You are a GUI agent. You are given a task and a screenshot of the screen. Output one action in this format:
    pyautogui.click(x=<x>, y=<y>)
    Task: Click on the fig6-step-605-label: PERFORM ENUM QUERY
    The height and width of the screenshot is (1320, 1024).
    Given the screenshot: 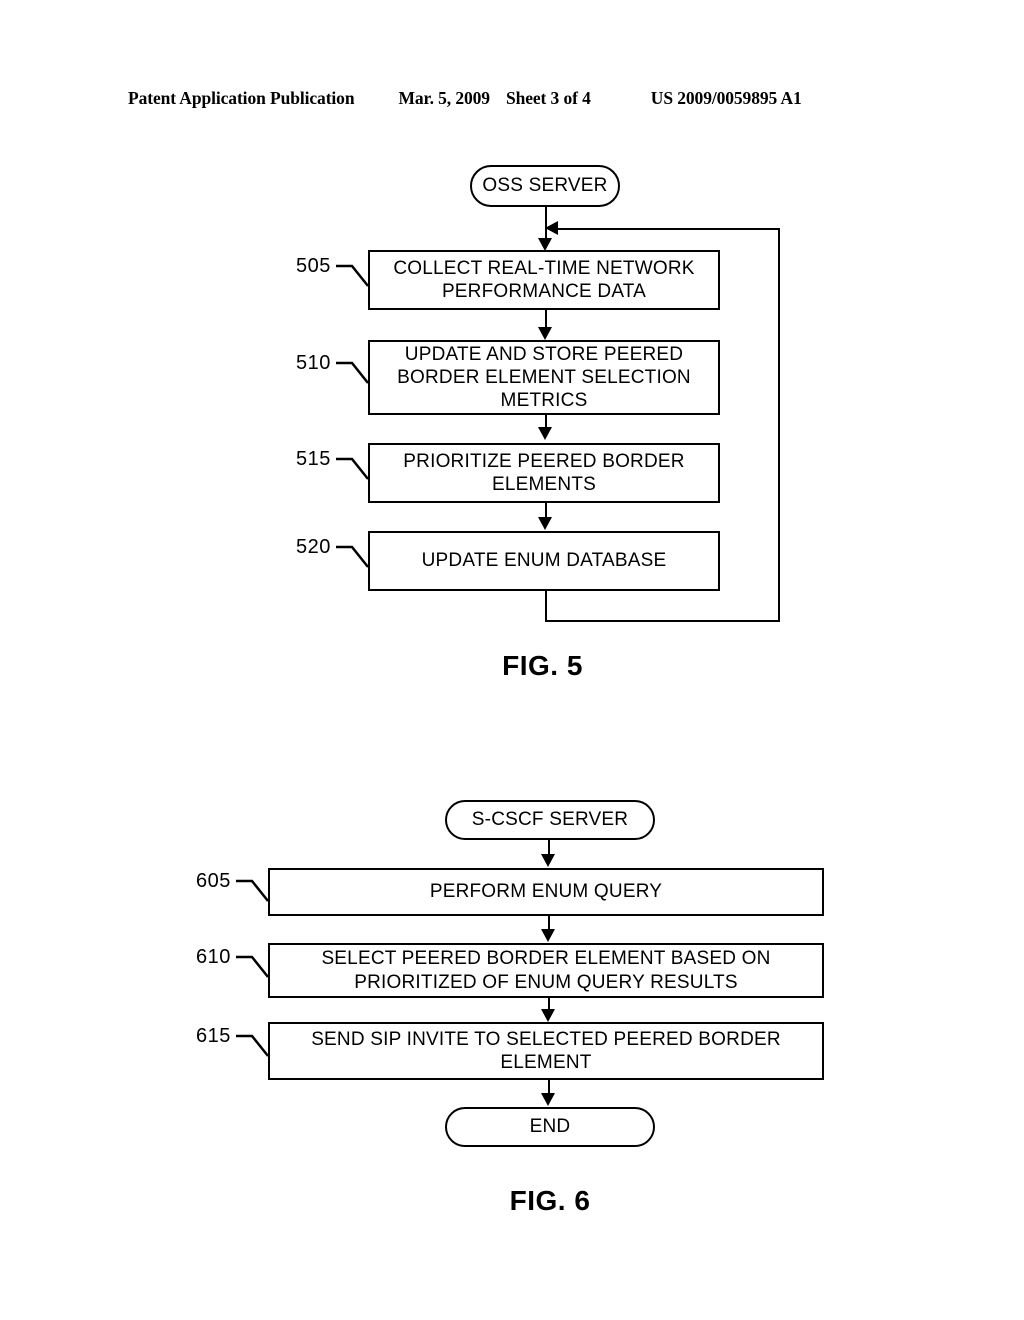 What is the action you would take?
    pyautogui.click(x=546, y=892)
    